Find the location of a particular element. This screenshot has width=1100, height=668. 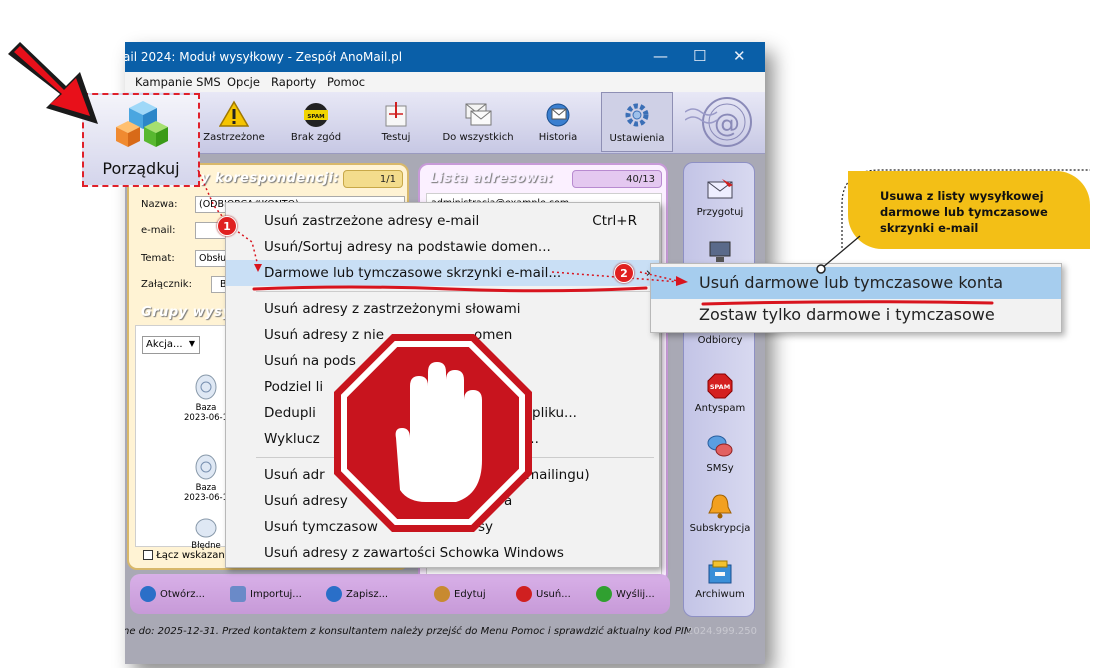

antyspam-button: SPAM Antyspam is located at coordinates (720, 393).